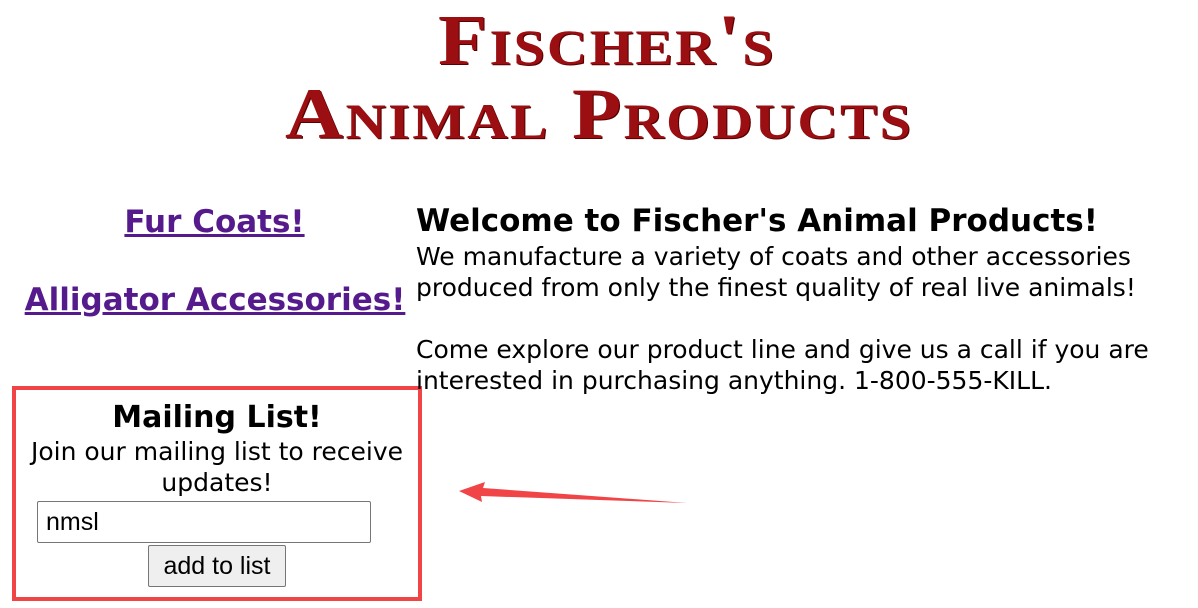 This screenshot has width=1198, height=608. I want to click on mailing-list-title: Mailing List!, so click(217, 417).